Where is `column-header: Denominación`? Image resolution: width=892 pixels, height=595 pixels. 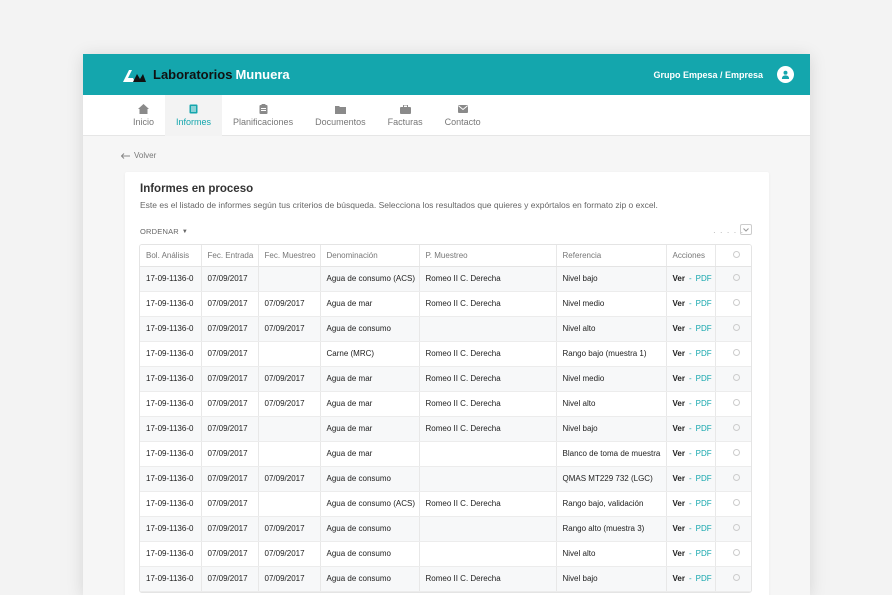
column-header: Denominación is located at coordinates (370, 256).